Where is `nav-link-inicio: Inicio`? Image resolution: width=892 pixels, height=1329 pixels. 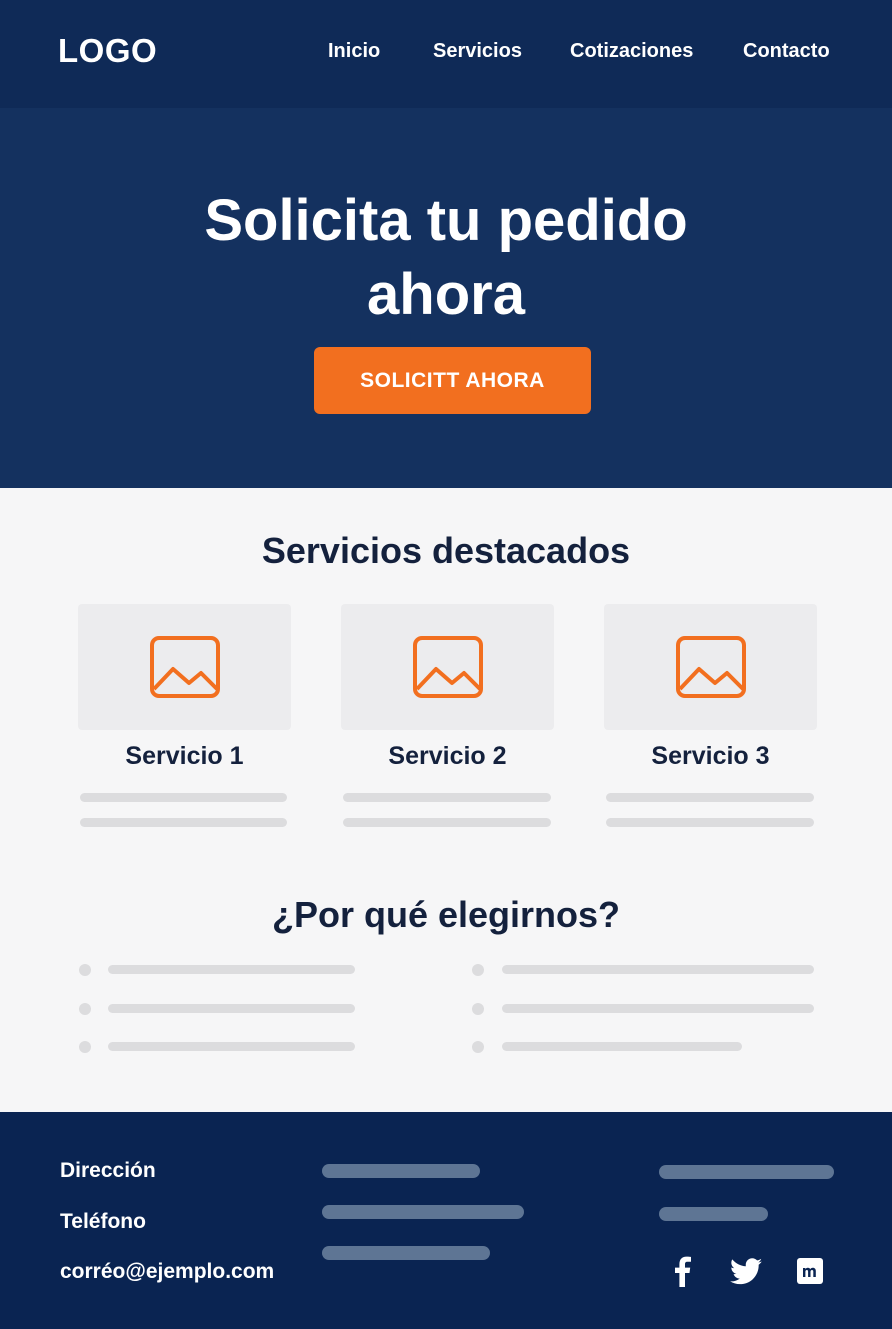
nav-link-inicio: Inicio is located at coordinates (354, 51).